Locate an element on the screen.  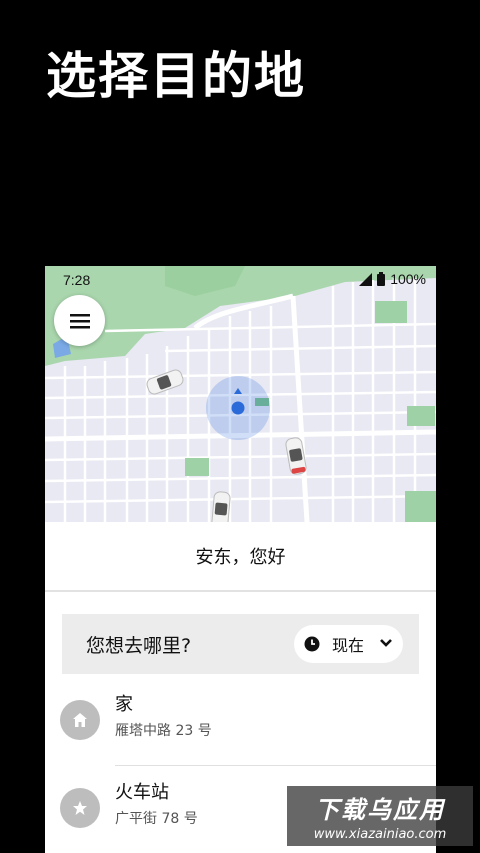
greeting-text: 安东，您好 is located at coordinates (240, 557).